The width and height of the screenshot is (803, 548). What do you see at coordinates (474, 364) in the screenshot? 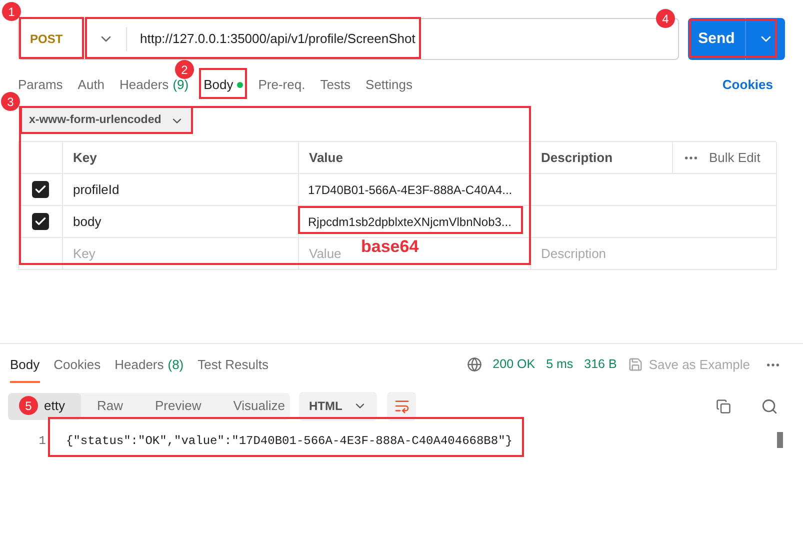
I see `globe-icon` at bounding box center [474, 364].